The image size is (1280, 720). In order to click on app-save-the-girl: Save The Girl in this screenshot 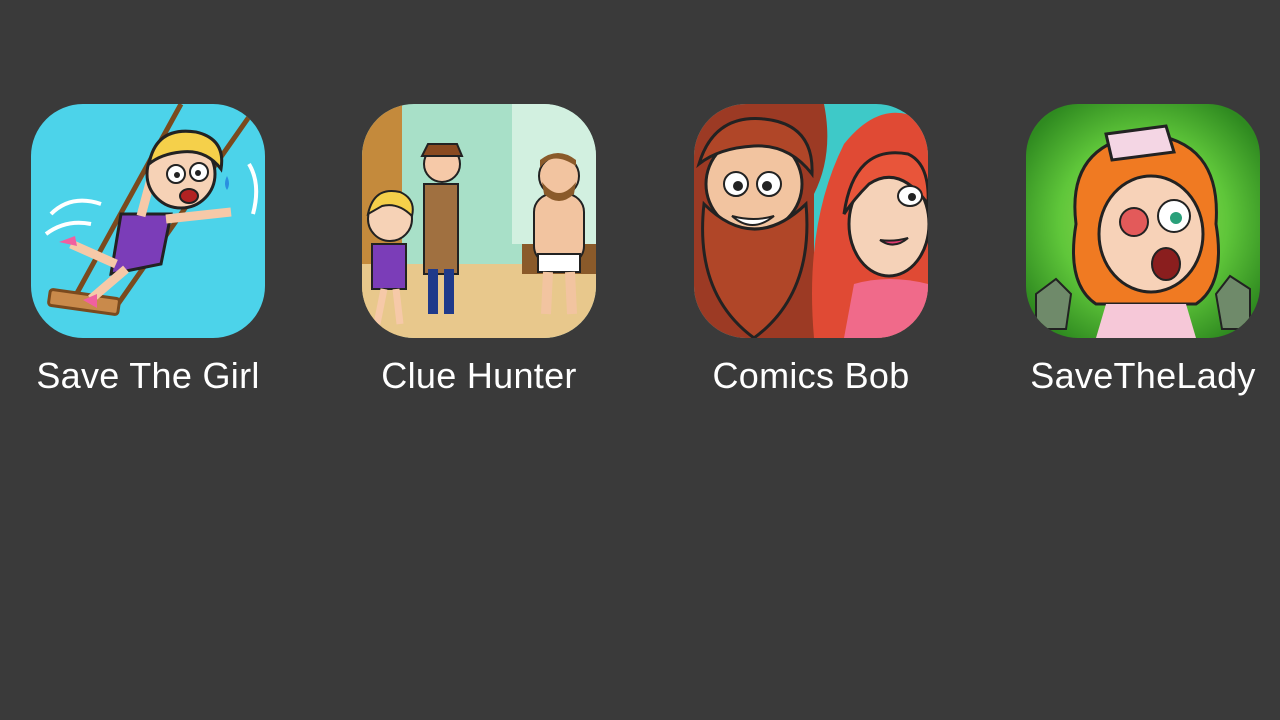, I will do `click(148, 250)`.